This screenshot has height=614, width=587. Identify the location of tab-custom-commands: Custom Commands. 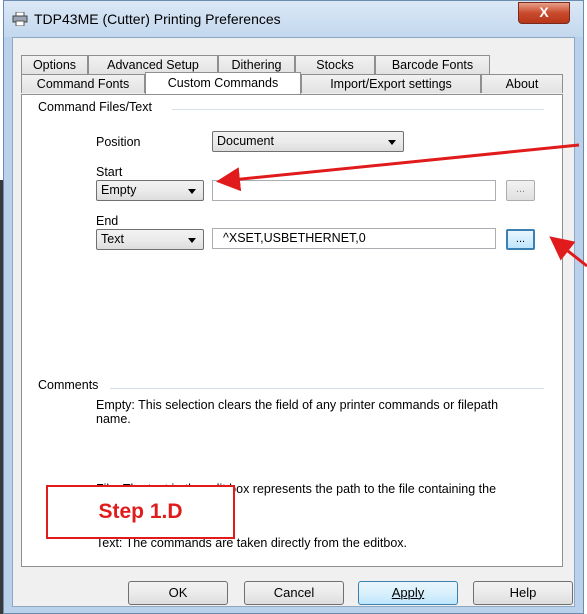
(223, 83).